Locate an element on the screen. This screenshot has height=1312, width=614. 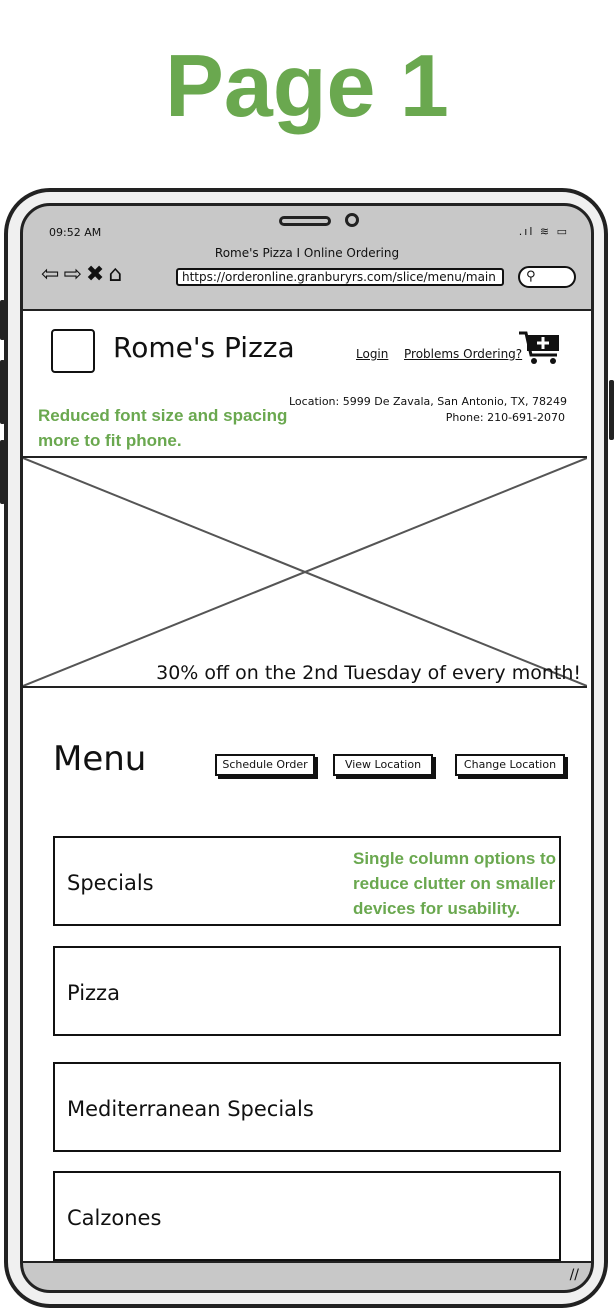
login-link: Login is located at coordinates (372, 354).